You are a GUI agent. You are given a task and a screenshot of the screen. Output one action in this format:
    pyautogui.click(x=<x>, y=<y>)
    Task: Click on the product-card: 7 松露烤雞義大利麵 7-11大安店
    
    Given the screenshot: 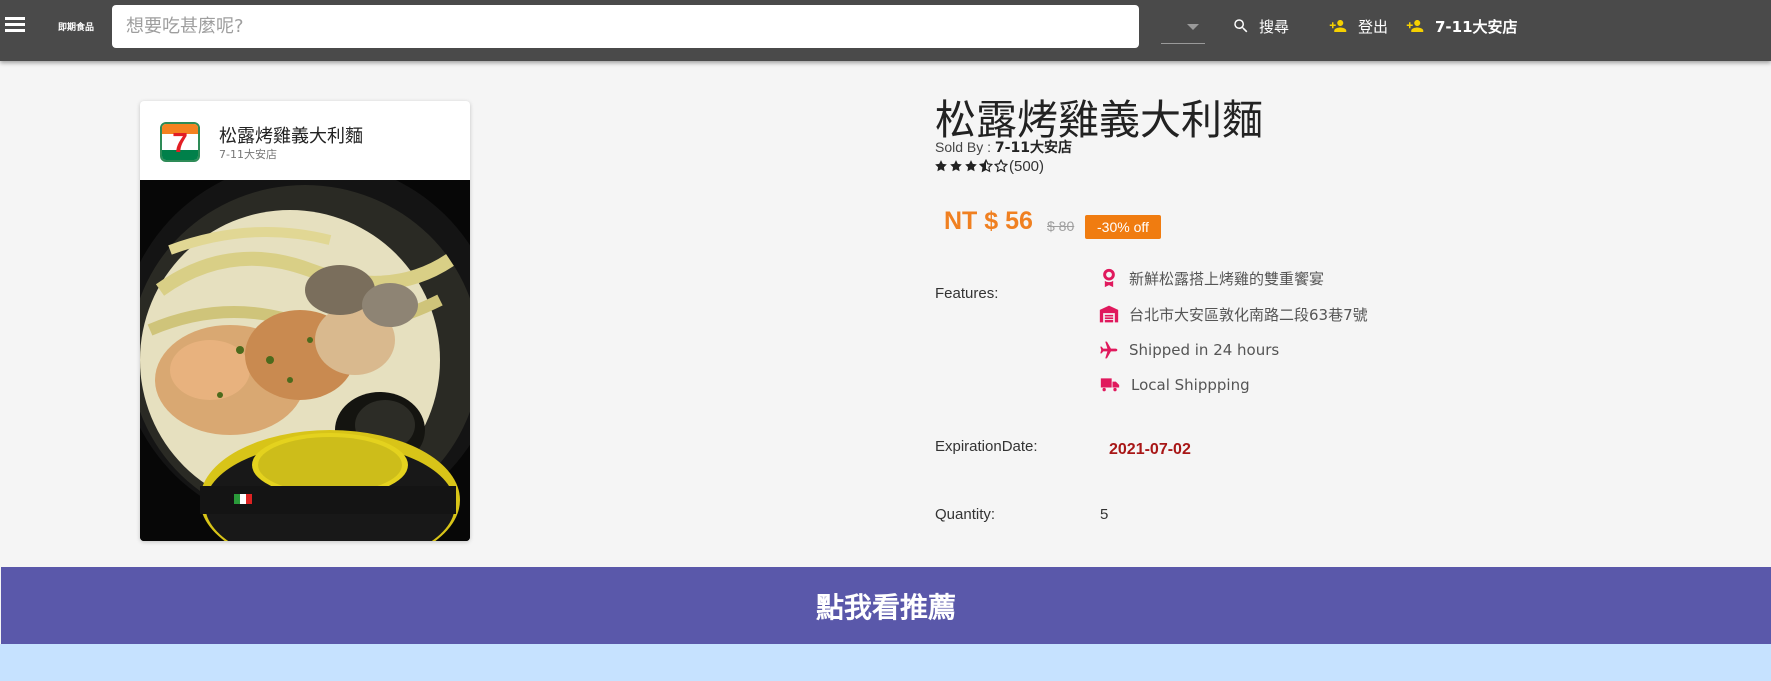 What is the action you would take?
    pyautogui.click(x=305, y=321)
    